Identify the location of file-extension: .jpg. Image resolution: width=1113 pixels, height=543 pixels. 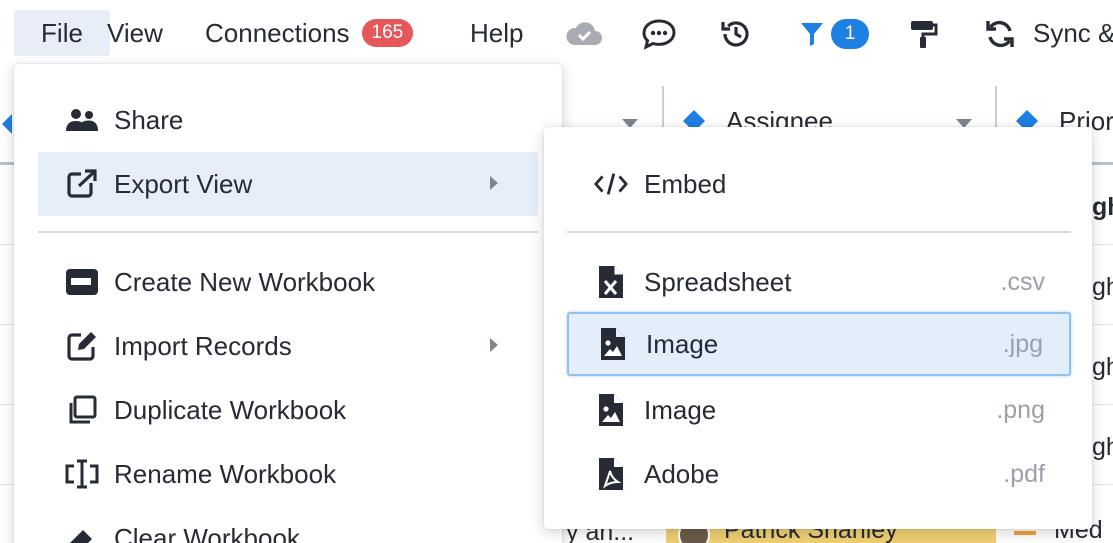
(1022, 343).